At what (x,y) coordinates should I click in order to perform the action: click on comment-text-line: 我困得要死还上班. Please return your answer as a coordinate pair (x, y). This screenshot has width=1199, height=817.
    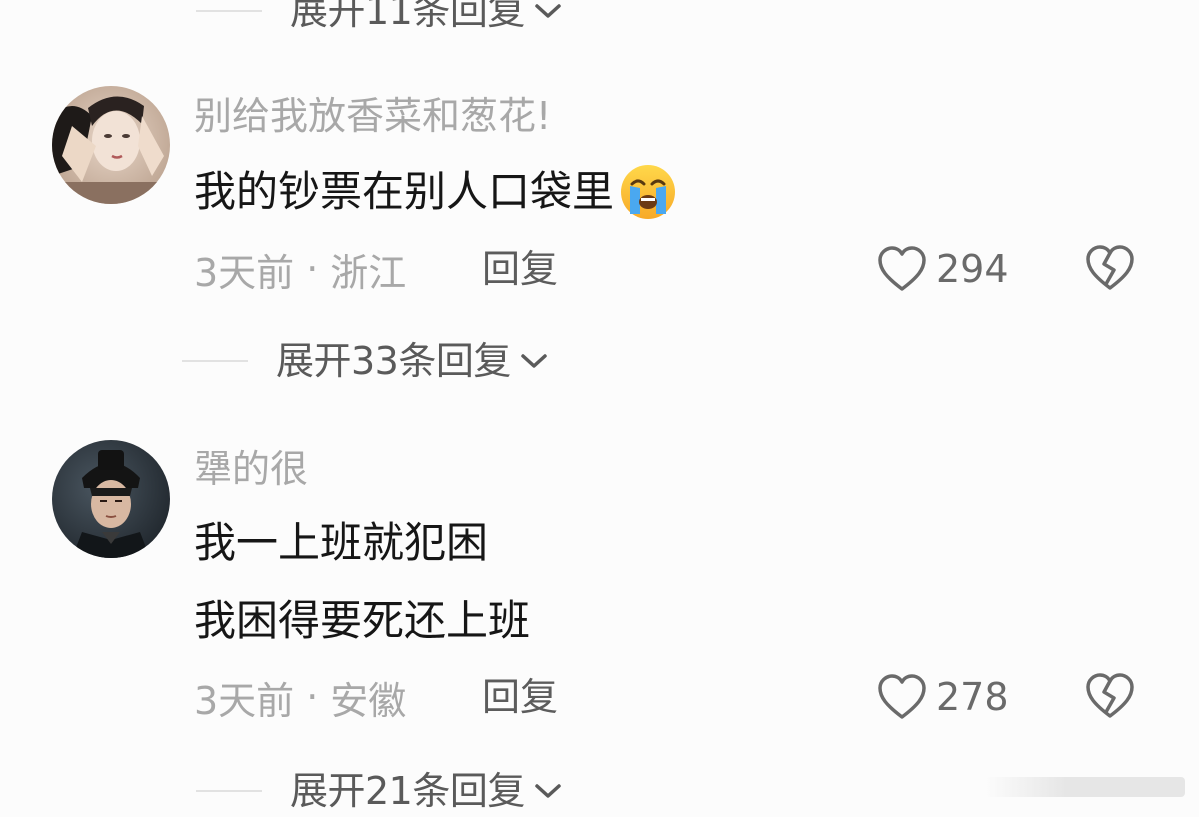
    Looking at the image, I should click on (362, 620).